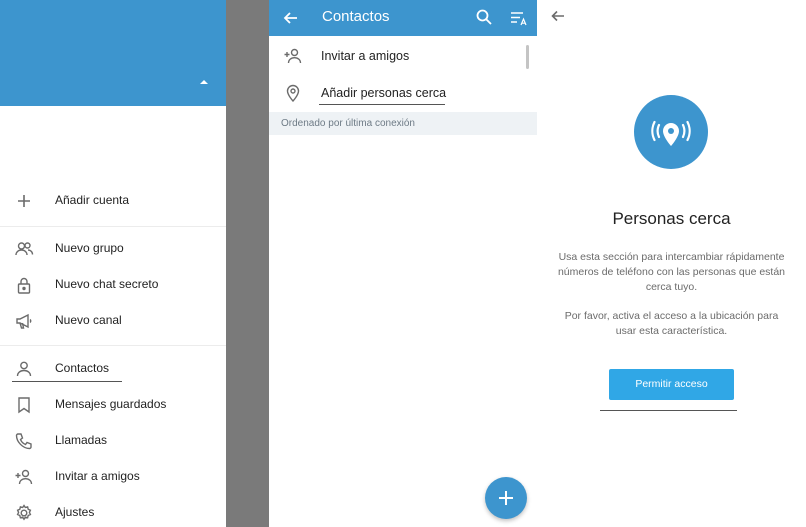 The image size is (806, 527). What do you see at coordinates (668, 410) in the screenshot?
I see `button-underline` at bounding box center [668, 410].